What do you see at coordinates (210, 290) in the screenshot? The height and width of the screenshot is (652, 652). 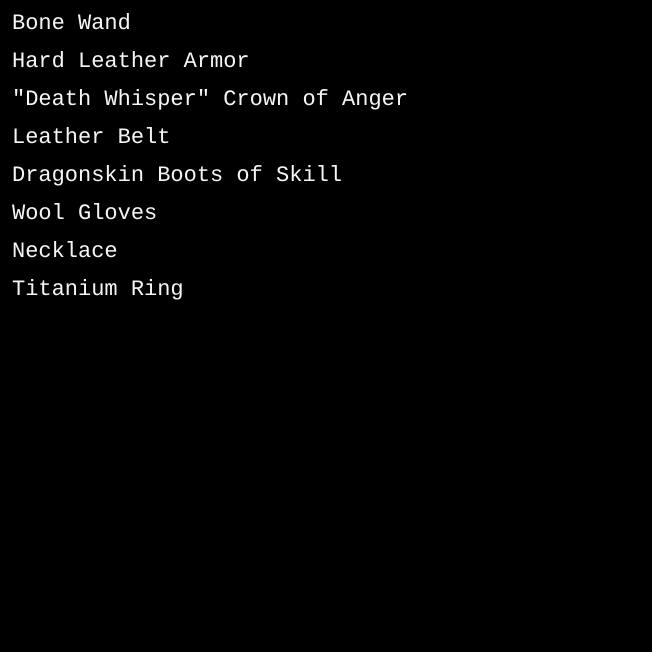 I see `list-item: Titanium Ring` at bounding box center [210, 290].